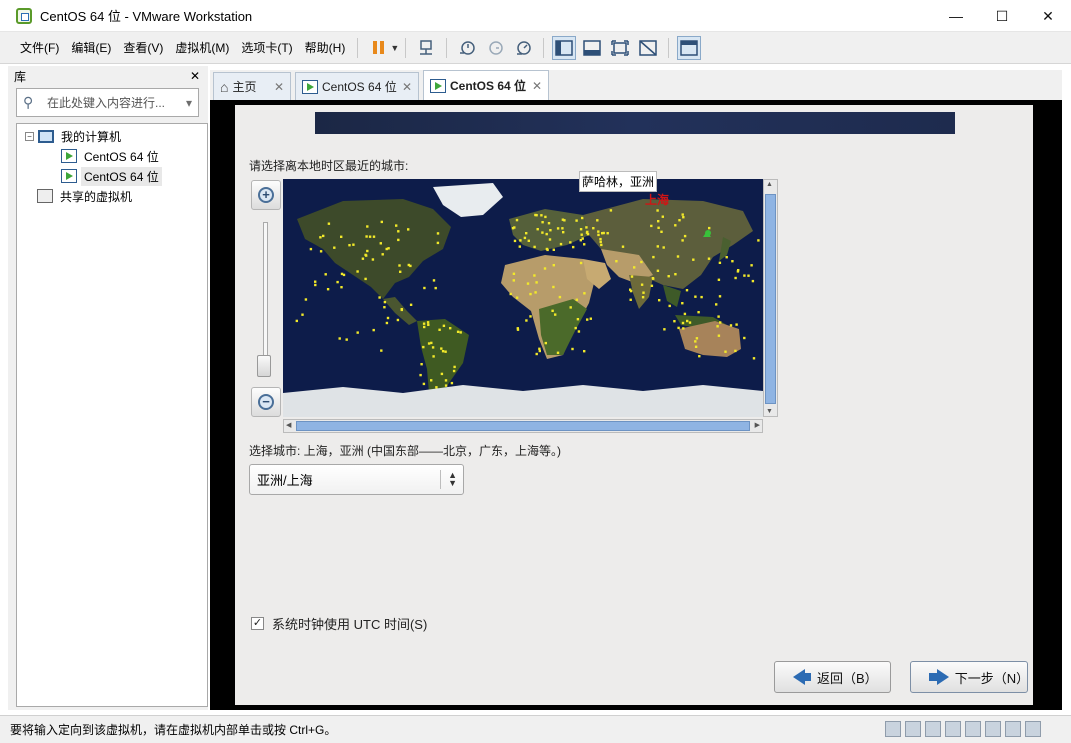  Describe the element at coordinates (325, 48) in the screenshot. I see `menu-help: 帮助(H)` at that location.